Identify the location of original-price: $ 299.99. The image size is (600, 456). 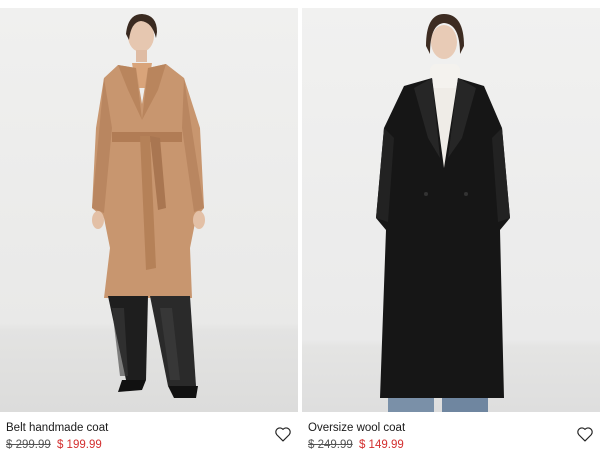
(28, 445).